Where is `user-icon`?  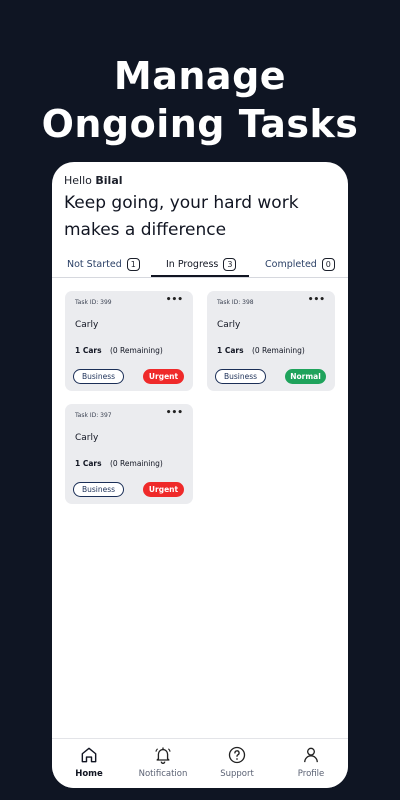
user-icon is located at coordinates (311, 755).